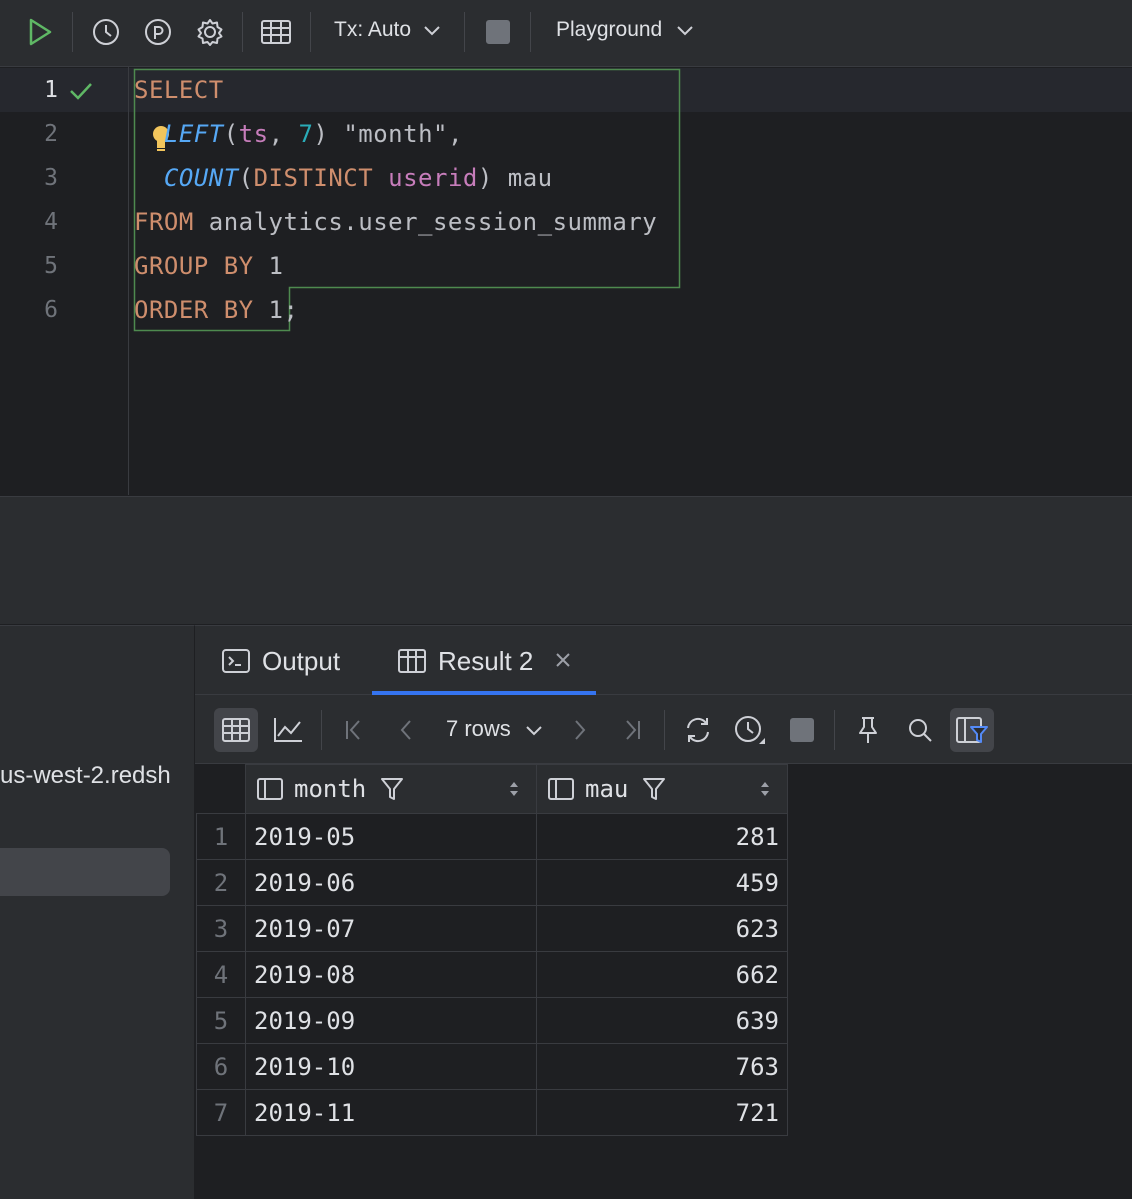  Describe the element at coordinates (391, 974) in the screenshot. I see `cell-month: 2019-08` at that location.